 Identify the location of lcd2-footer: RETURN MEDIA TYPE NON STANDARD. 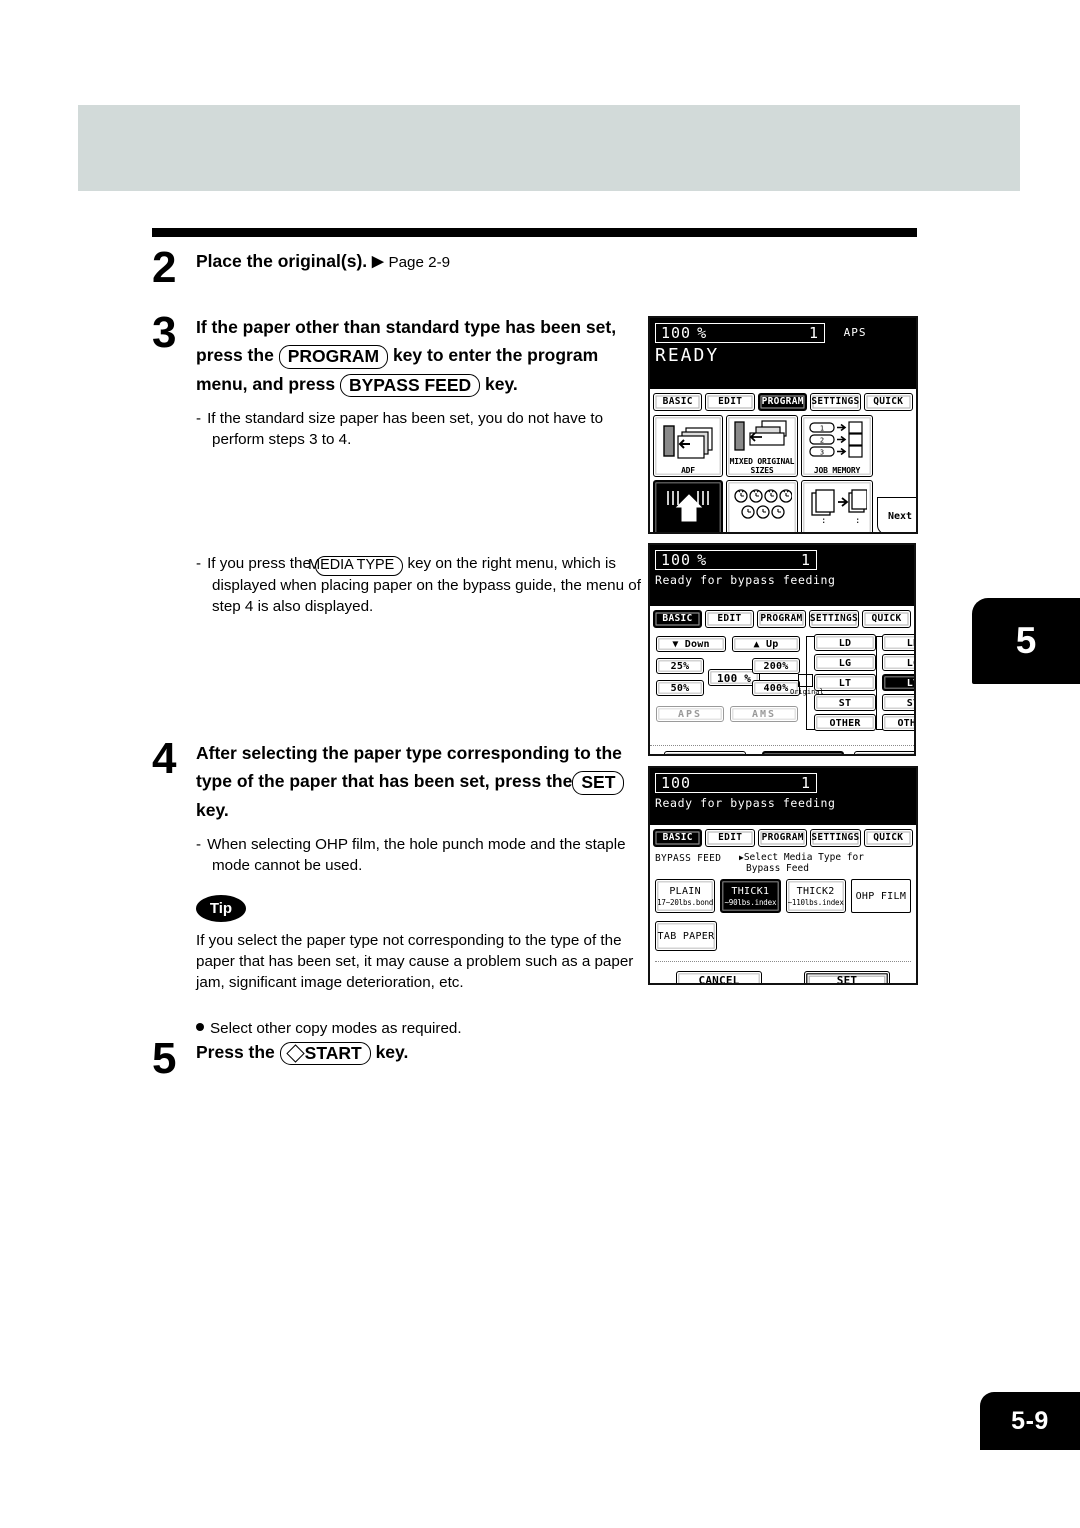
(782, 749).